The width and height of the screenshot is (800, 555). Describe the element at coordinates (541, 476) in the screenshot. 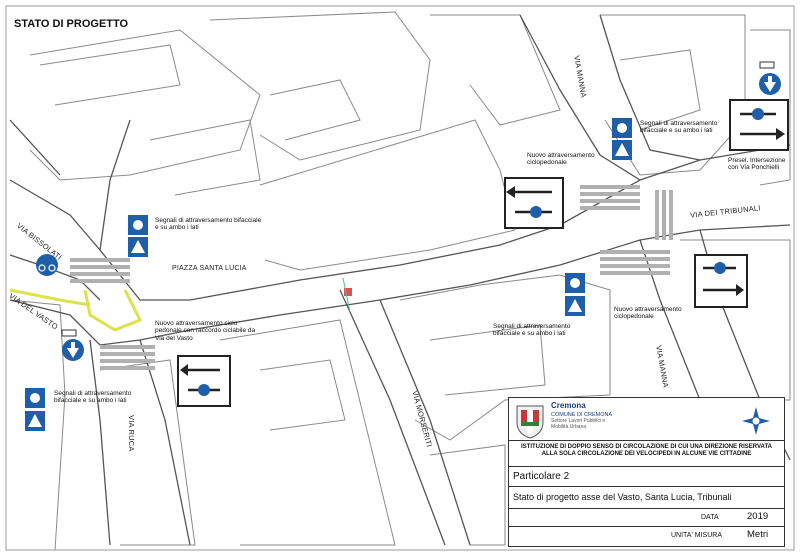

I see `titleblock-sheet: Particolare 2` at that location.